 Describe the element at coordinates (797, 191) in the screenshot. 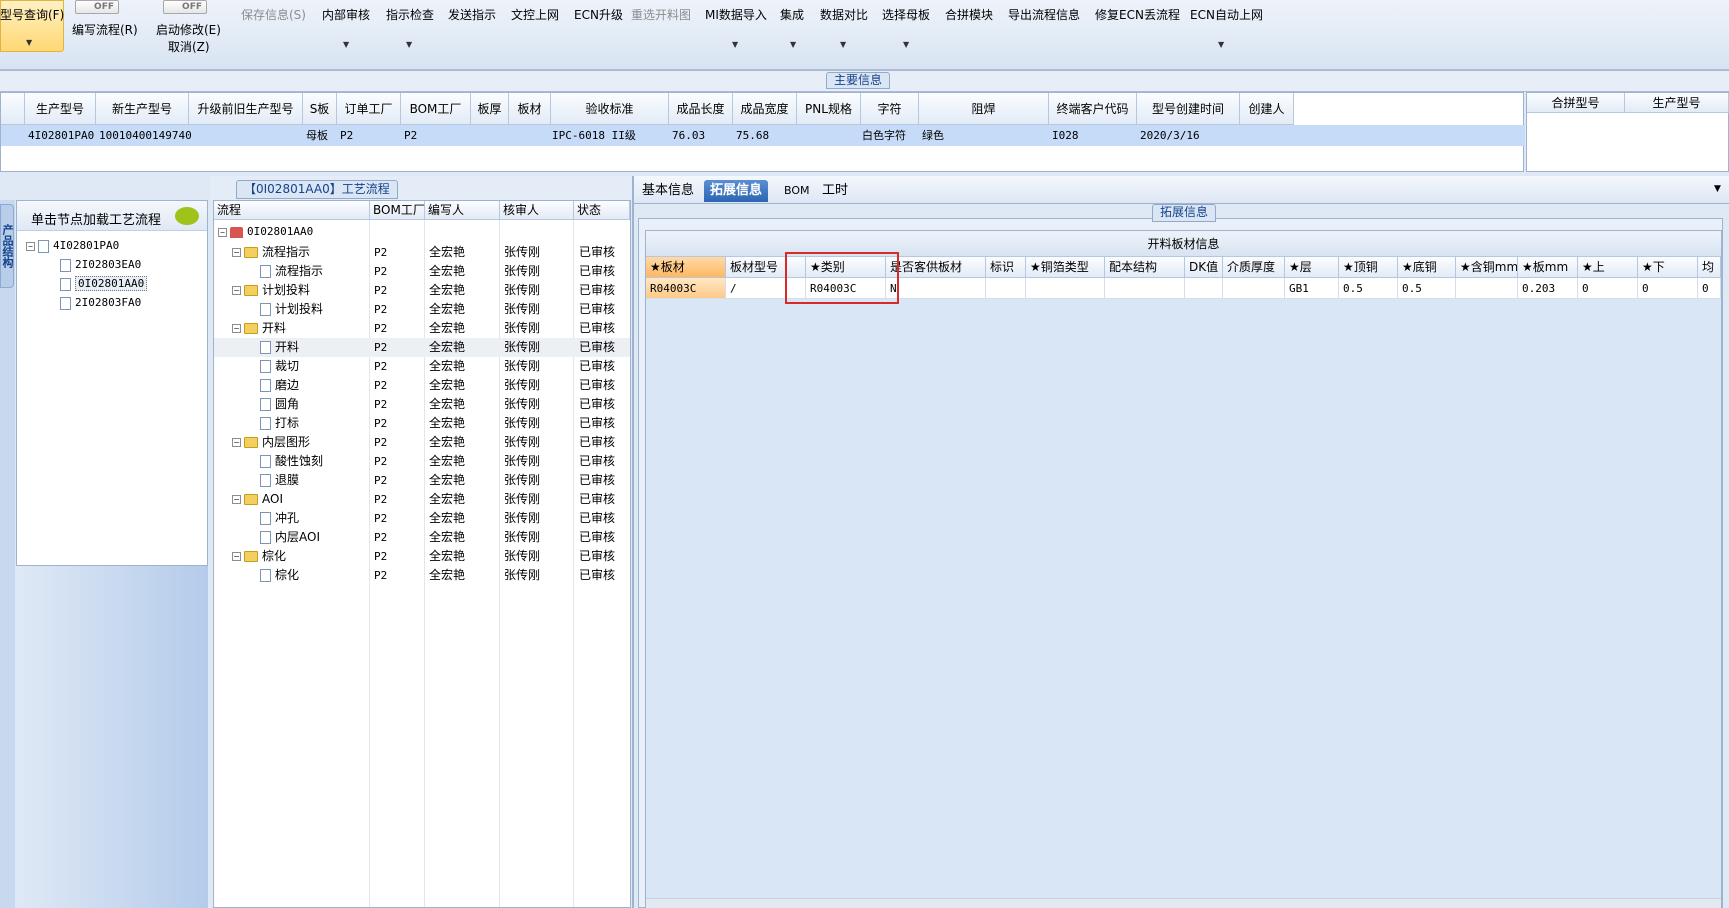

I see `tab-bom: BOM` at that location.